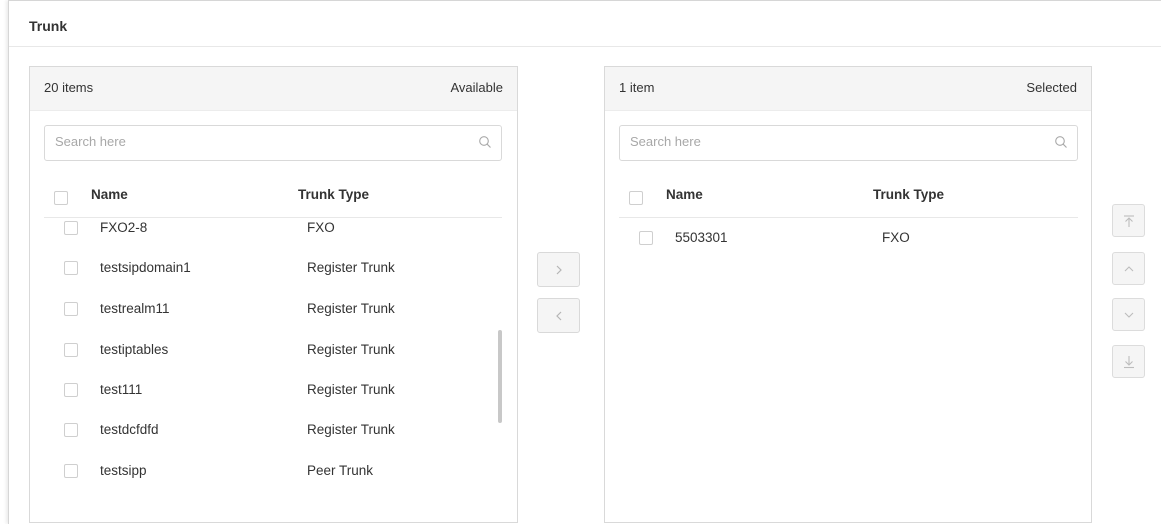  I want to click on available-search-input, so click(255, 141).